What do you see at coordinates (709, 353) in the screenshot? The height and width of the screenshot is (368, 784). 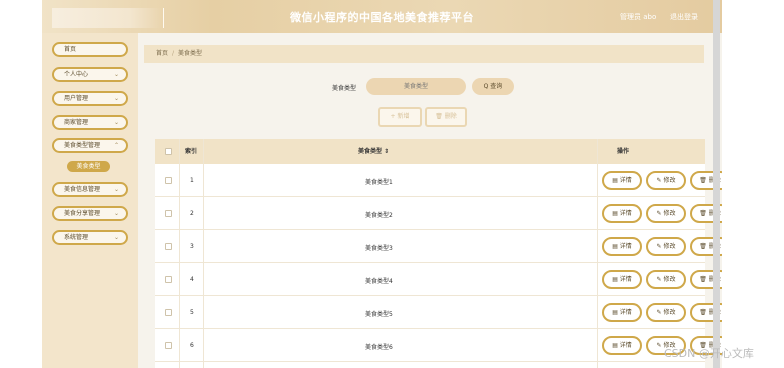 I see `watermark: CSDN @开心文库` at bounding box center [709, 353].